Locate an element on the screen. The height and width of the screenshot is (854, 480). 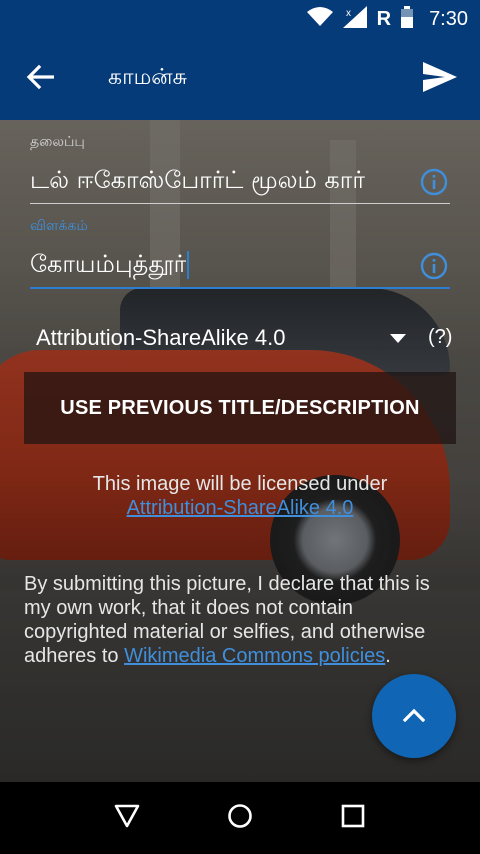
signal-icon: x is located at coordinates (354, 19).